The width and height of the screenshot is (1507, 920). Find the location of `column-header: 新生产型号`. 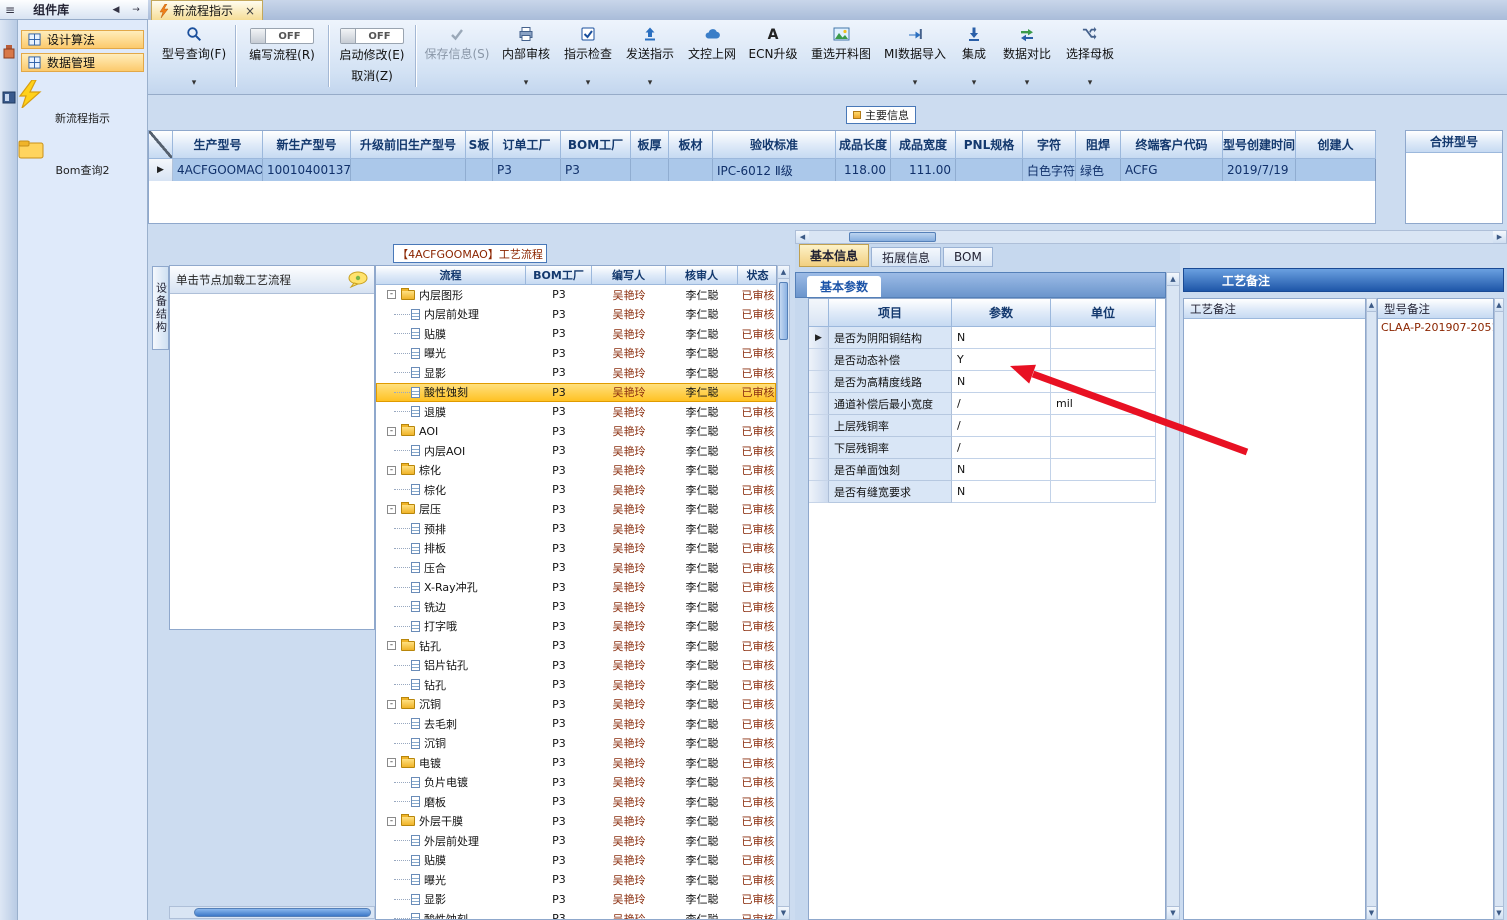

column-header: 新生产型号 is located at coordinates (307, 145).